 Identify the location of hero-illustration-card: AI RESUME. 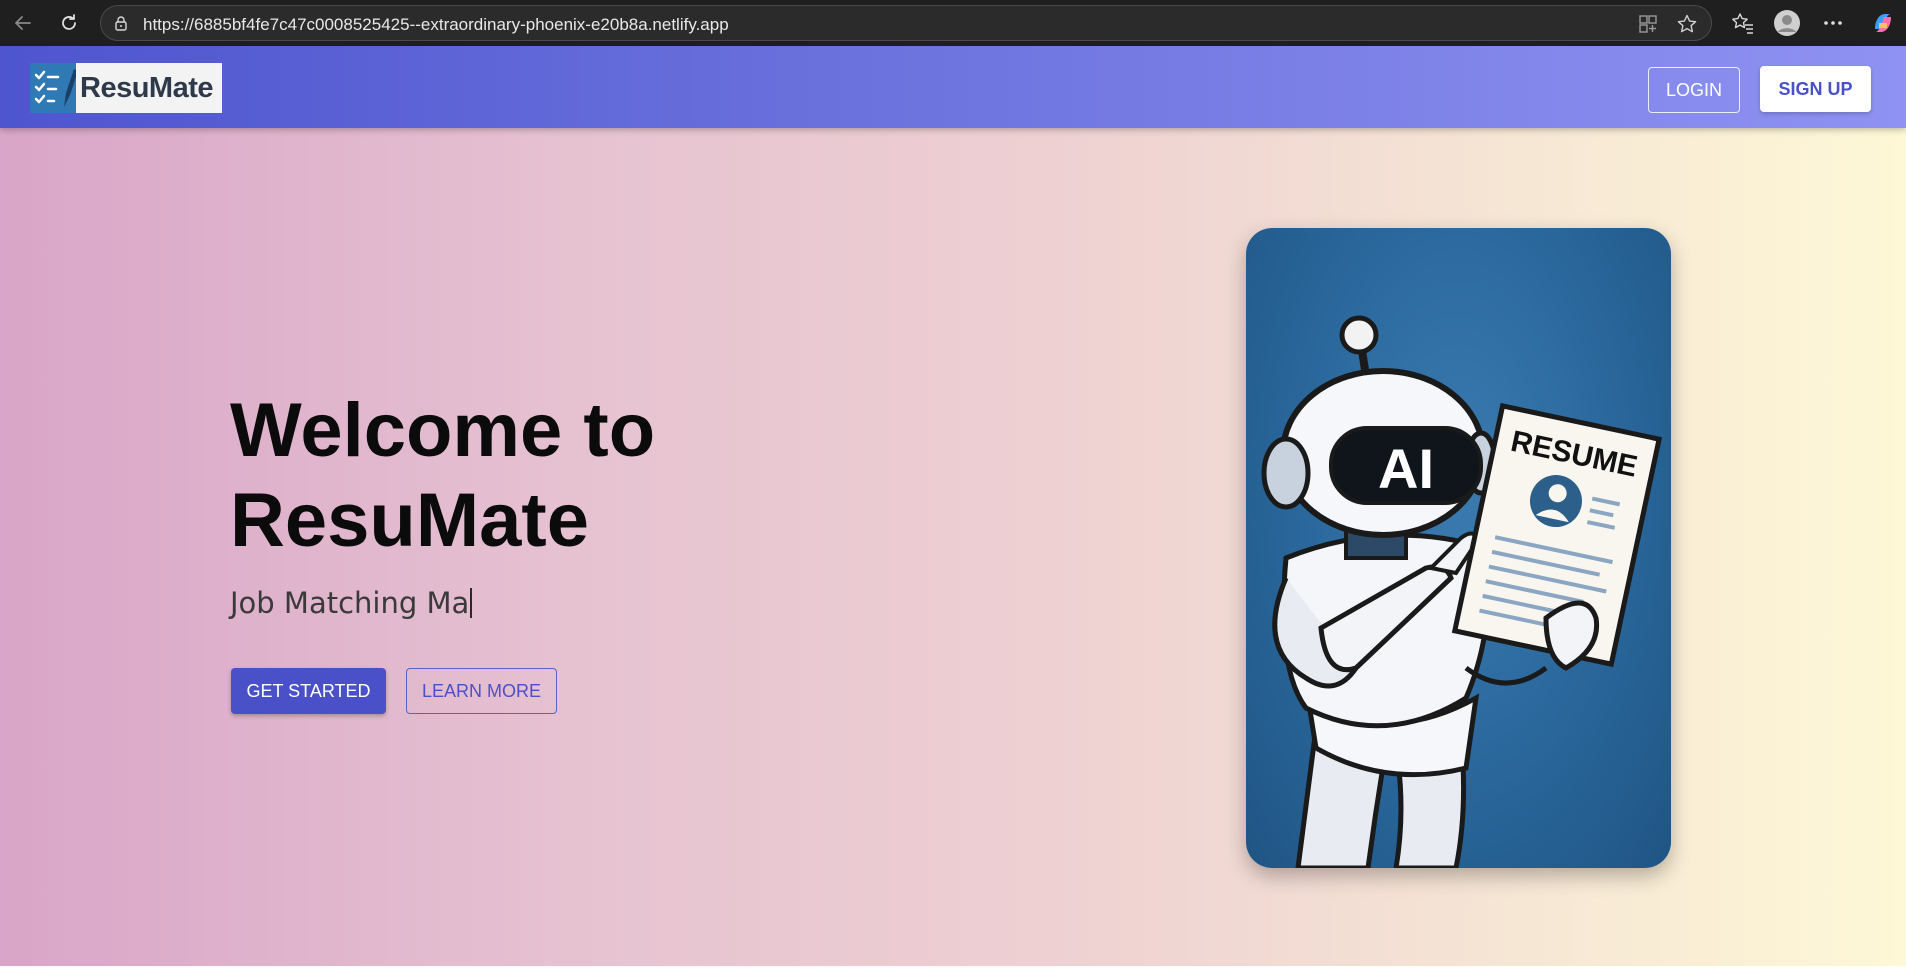
(1458, 548).